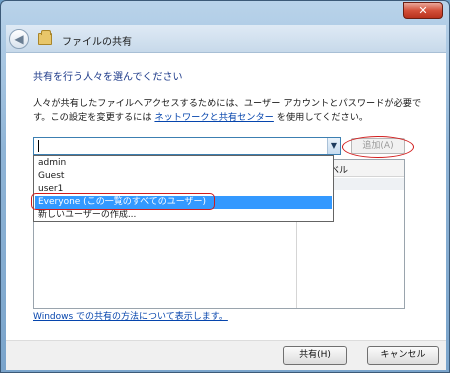 The image size is (450, 373). I want to click on dropdown-item-guest: Guest, so click(183, 176).